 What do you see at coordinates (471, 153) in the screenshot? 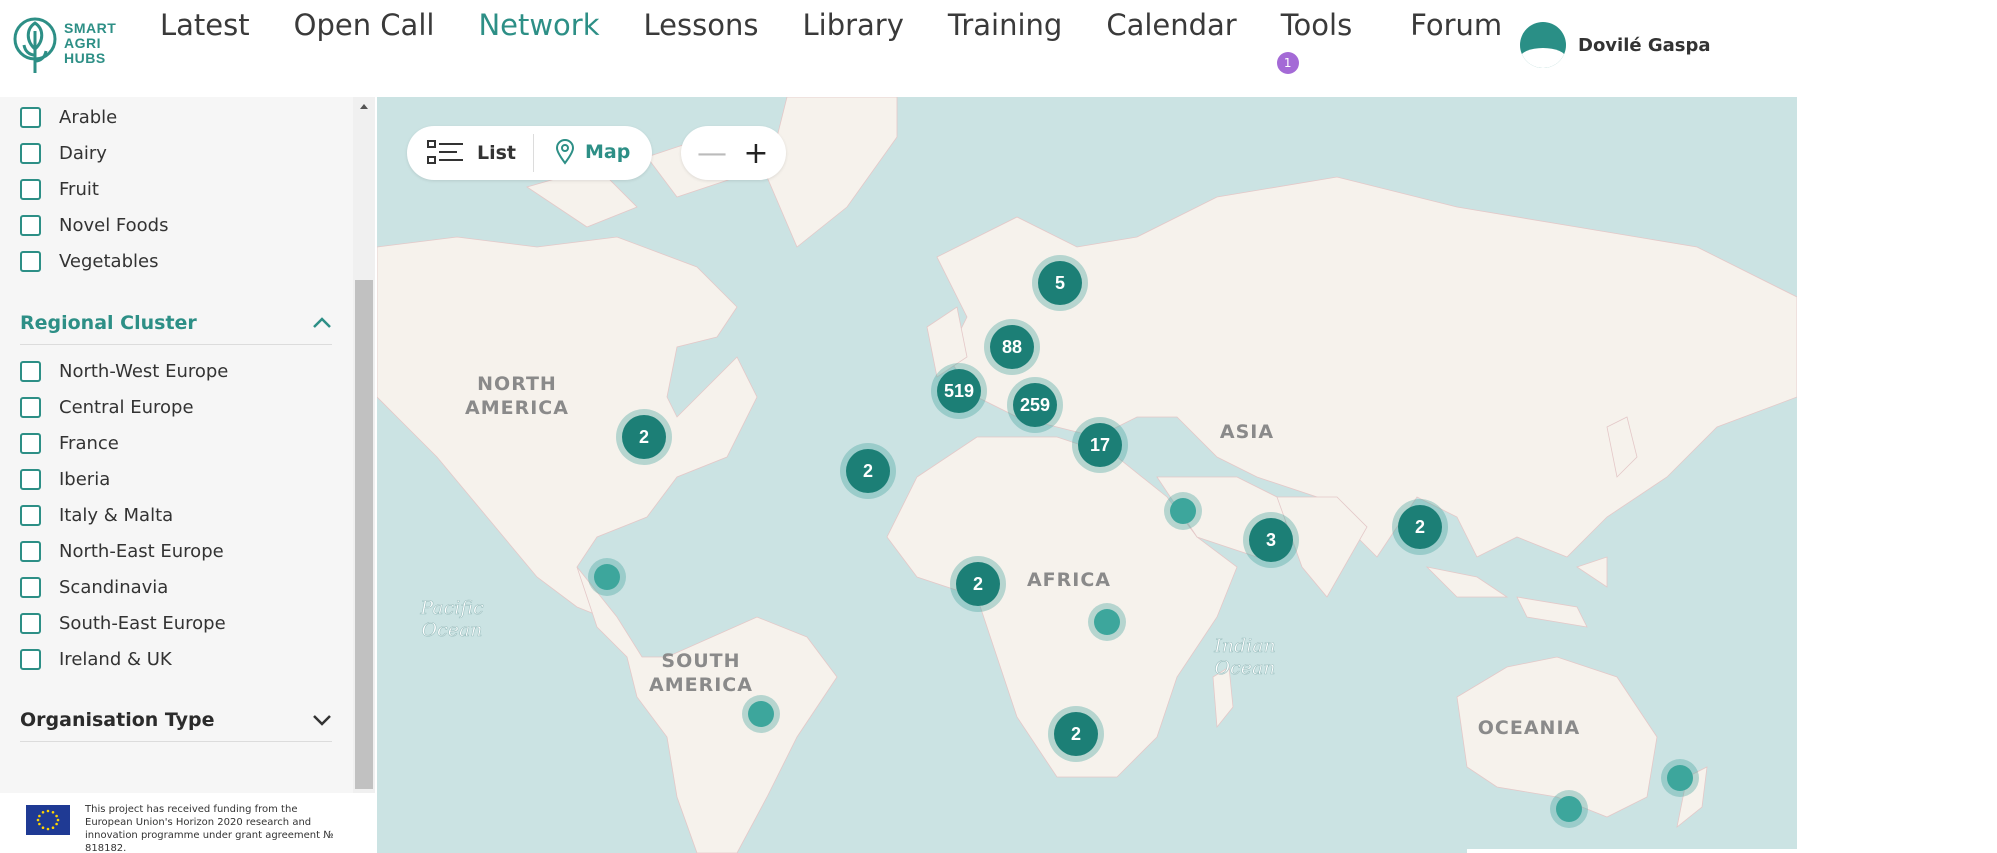
I see `list-view-button: List` at bounding box center [471, 153].